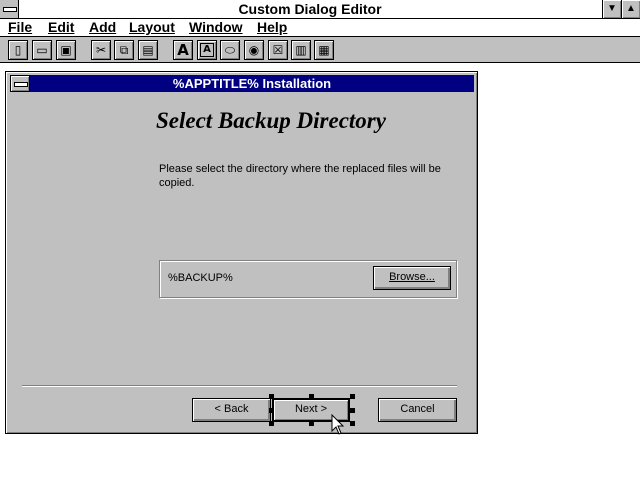 Image resolution: width=640 pixels, height=480 pixels. I want to click on menu-edit: Edit, so click(61, 27).